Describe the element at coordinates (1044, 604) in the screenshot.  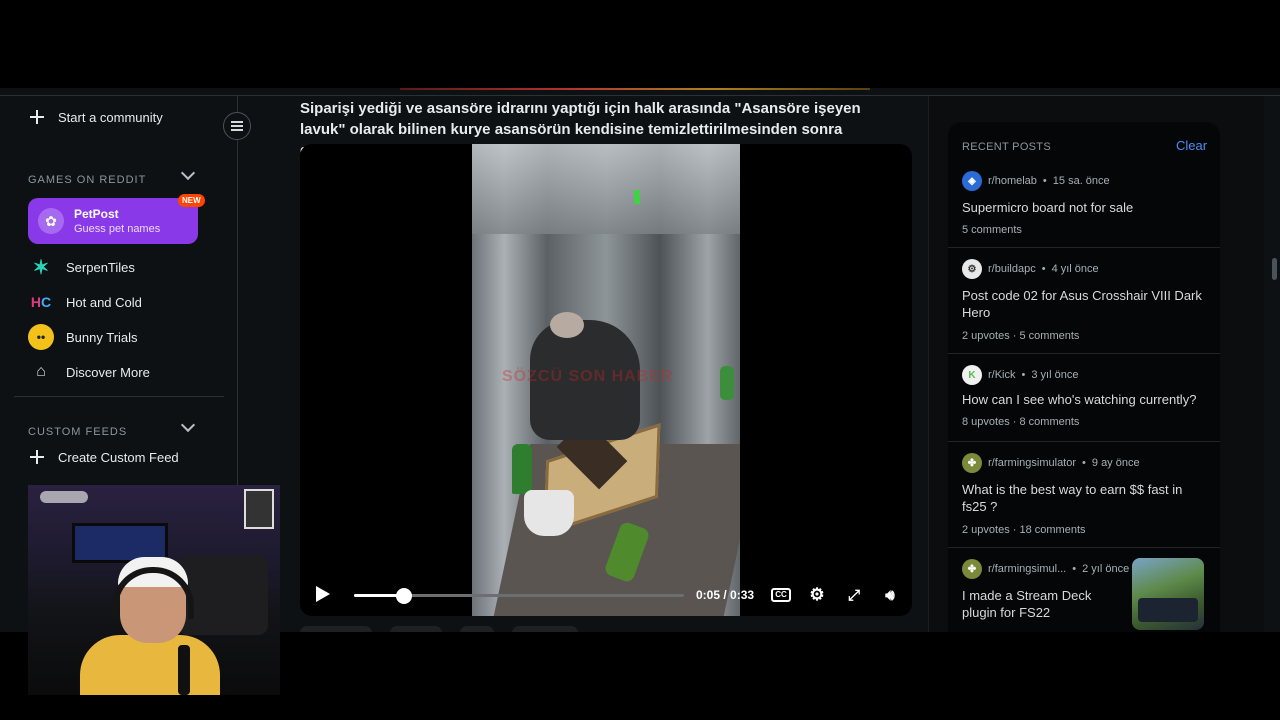
I see `recent-post-title: I made a Stream Deck plugin for FS22` at that location.